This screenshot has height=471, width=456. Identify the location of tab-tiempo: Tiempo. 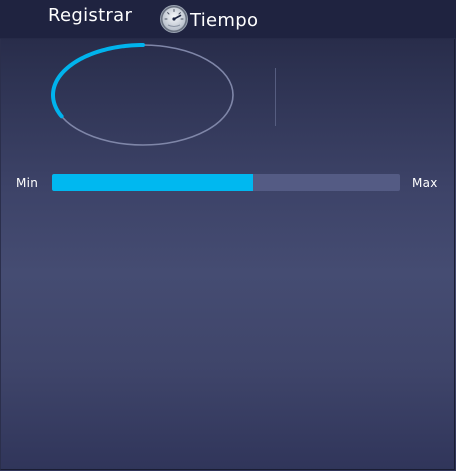
(208, 19).